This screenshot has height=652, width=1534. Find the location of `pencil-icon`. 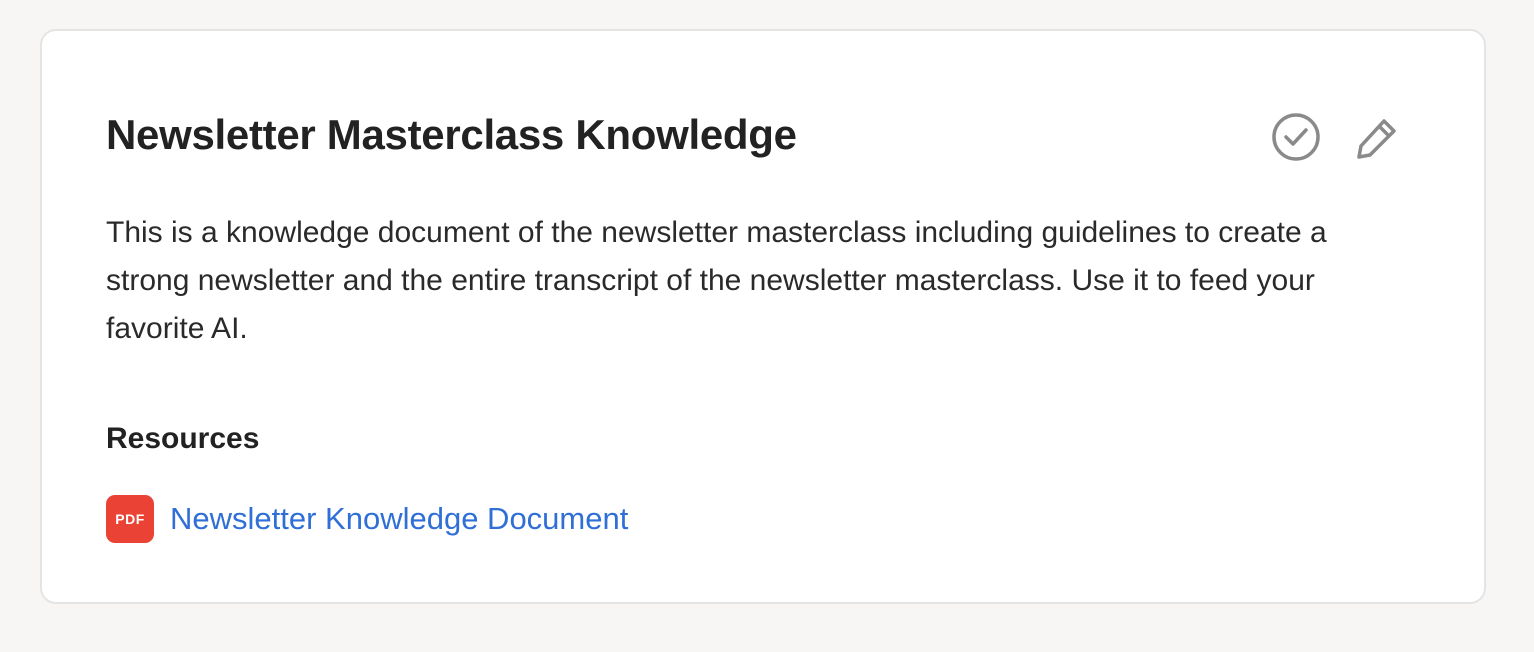

pencil-icon is located at coordinates (1376, 139).